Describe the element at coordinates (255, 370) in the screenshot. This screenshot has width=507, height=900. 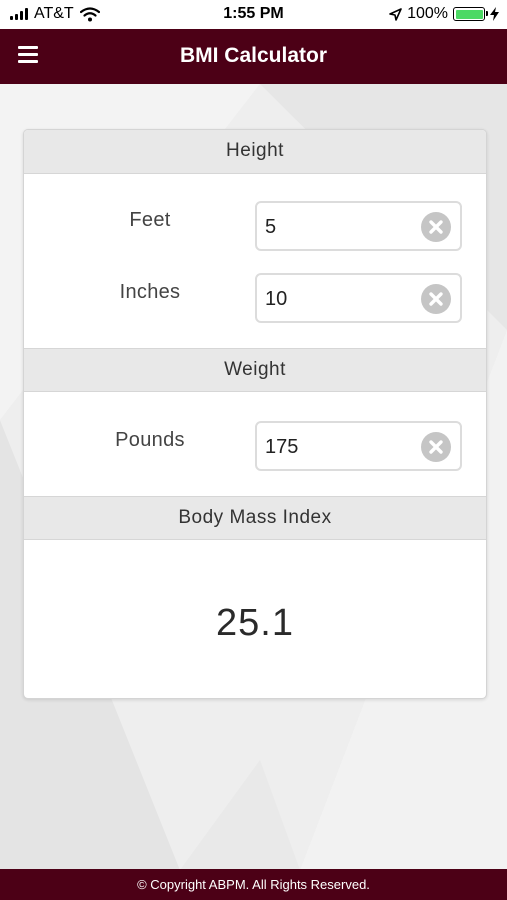
I see `weight-section-header: Weight` at that location.